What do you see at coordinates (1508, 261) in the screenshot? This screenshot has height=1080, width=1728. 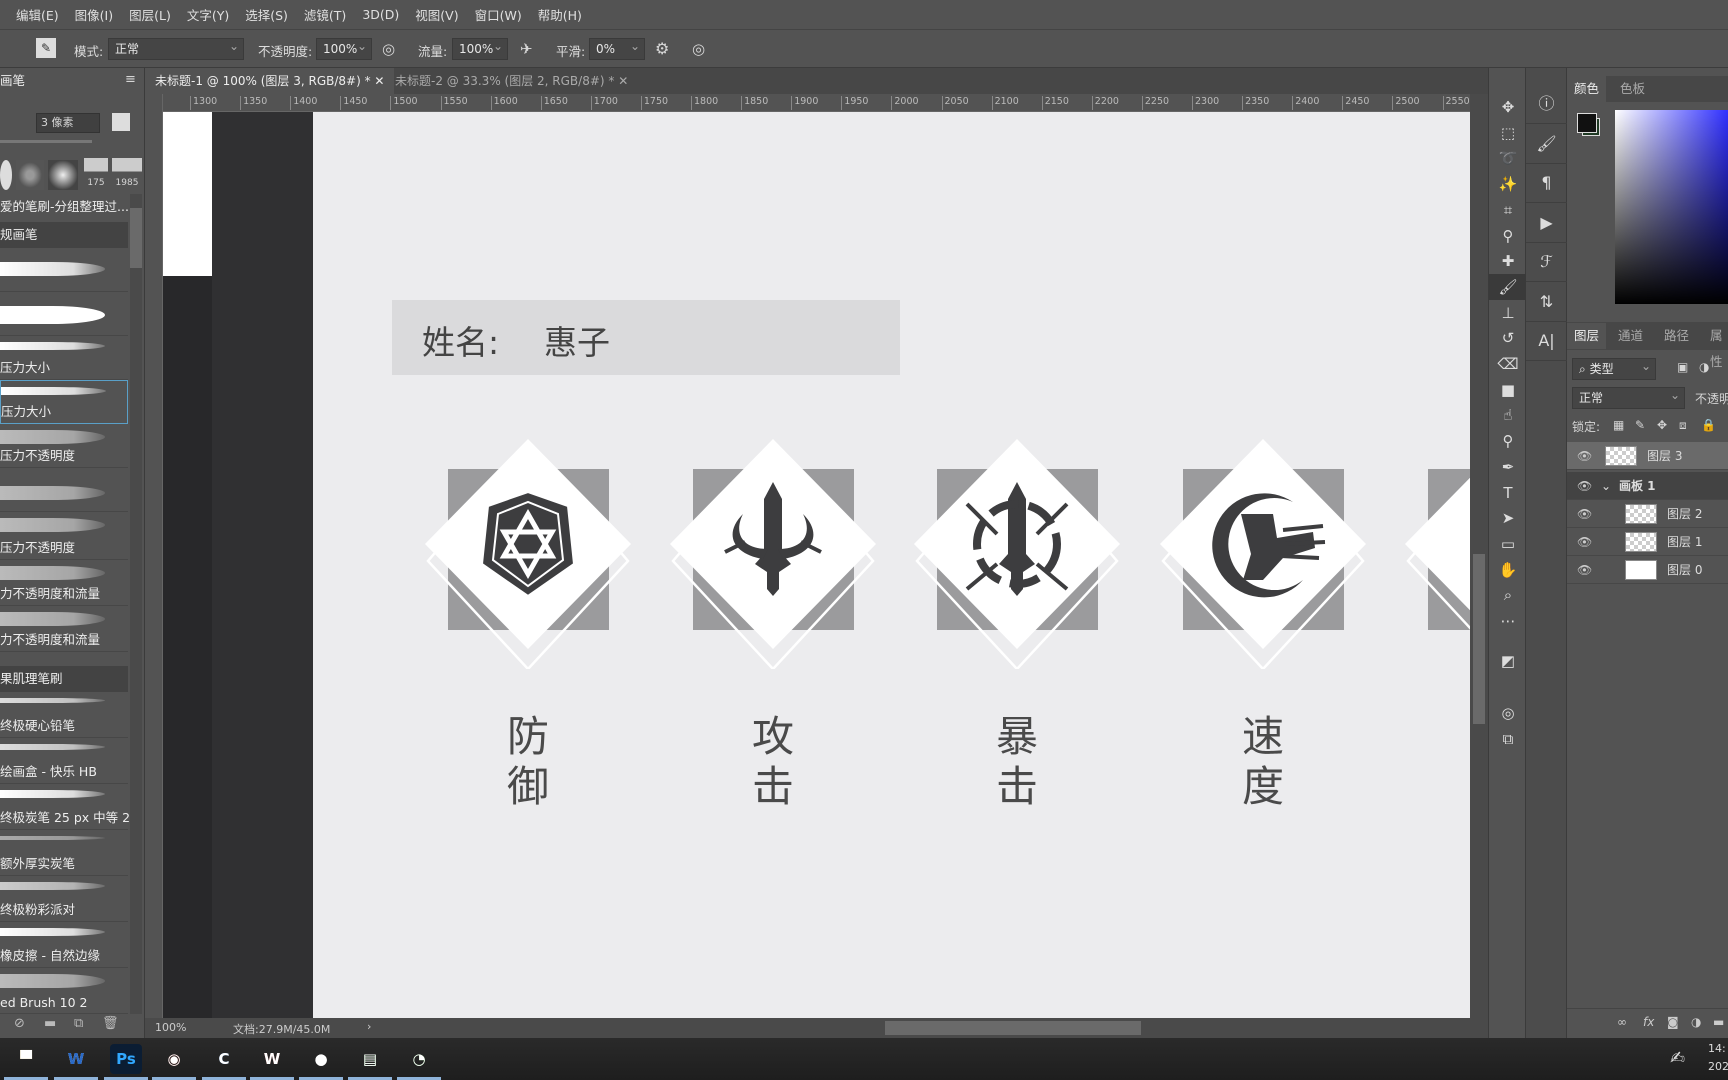 I see `healing-brush-icon: ✚` at bounding box center [1508, 261].